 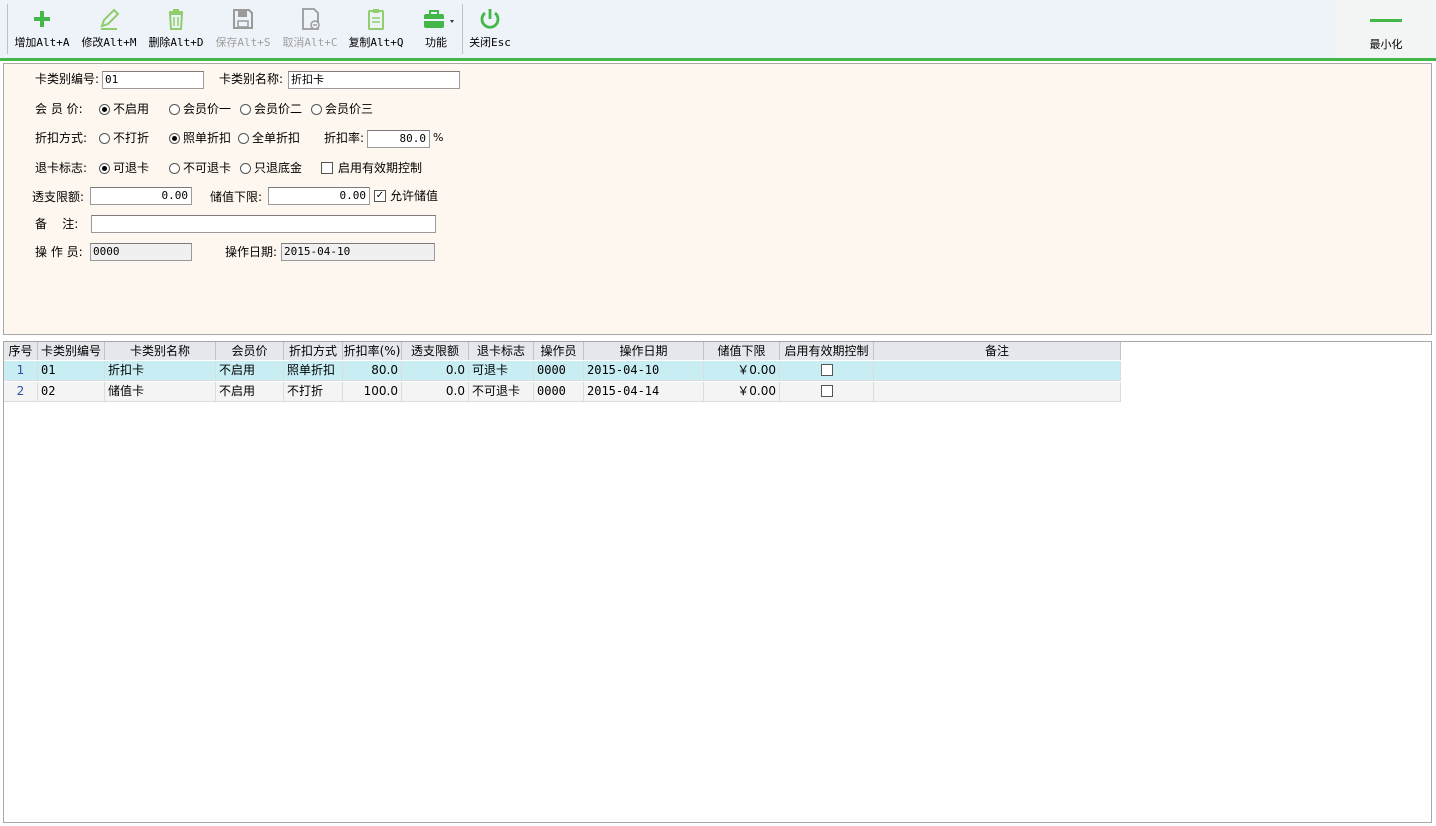 I want to click on edit-button-label: 修改Alt+M, so click(x=109, y=42).